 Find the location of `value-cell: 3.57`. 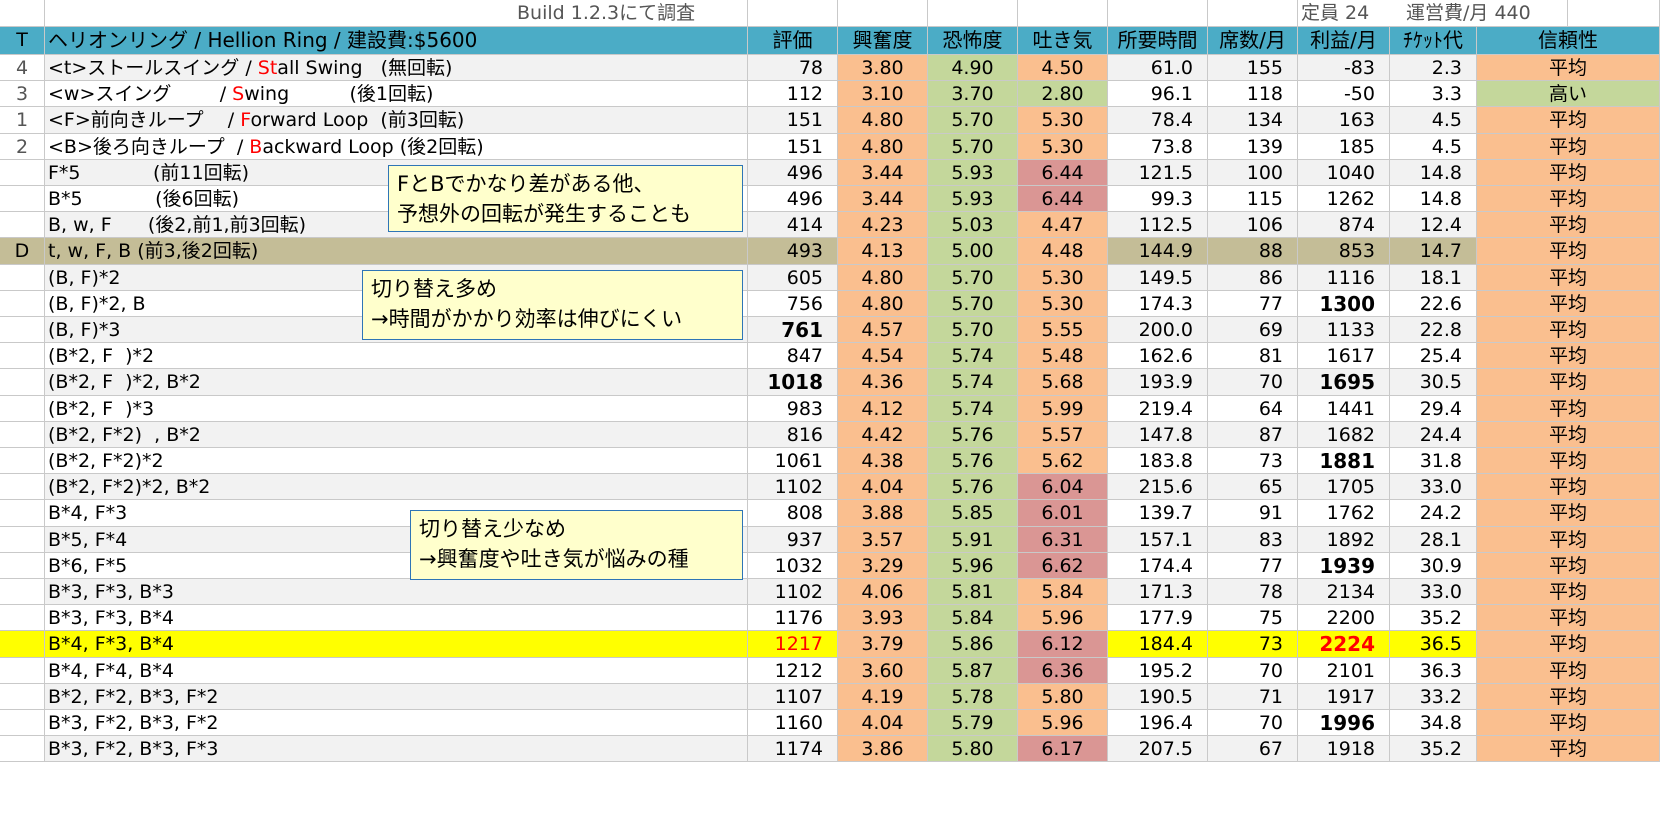

value-cell: 3.57 is located at coordinates (883, 540).